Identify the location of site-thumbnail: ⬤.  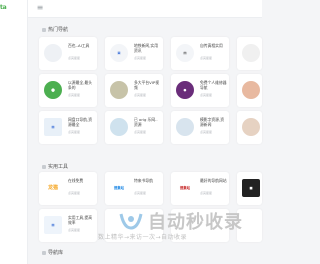
(53, 90).